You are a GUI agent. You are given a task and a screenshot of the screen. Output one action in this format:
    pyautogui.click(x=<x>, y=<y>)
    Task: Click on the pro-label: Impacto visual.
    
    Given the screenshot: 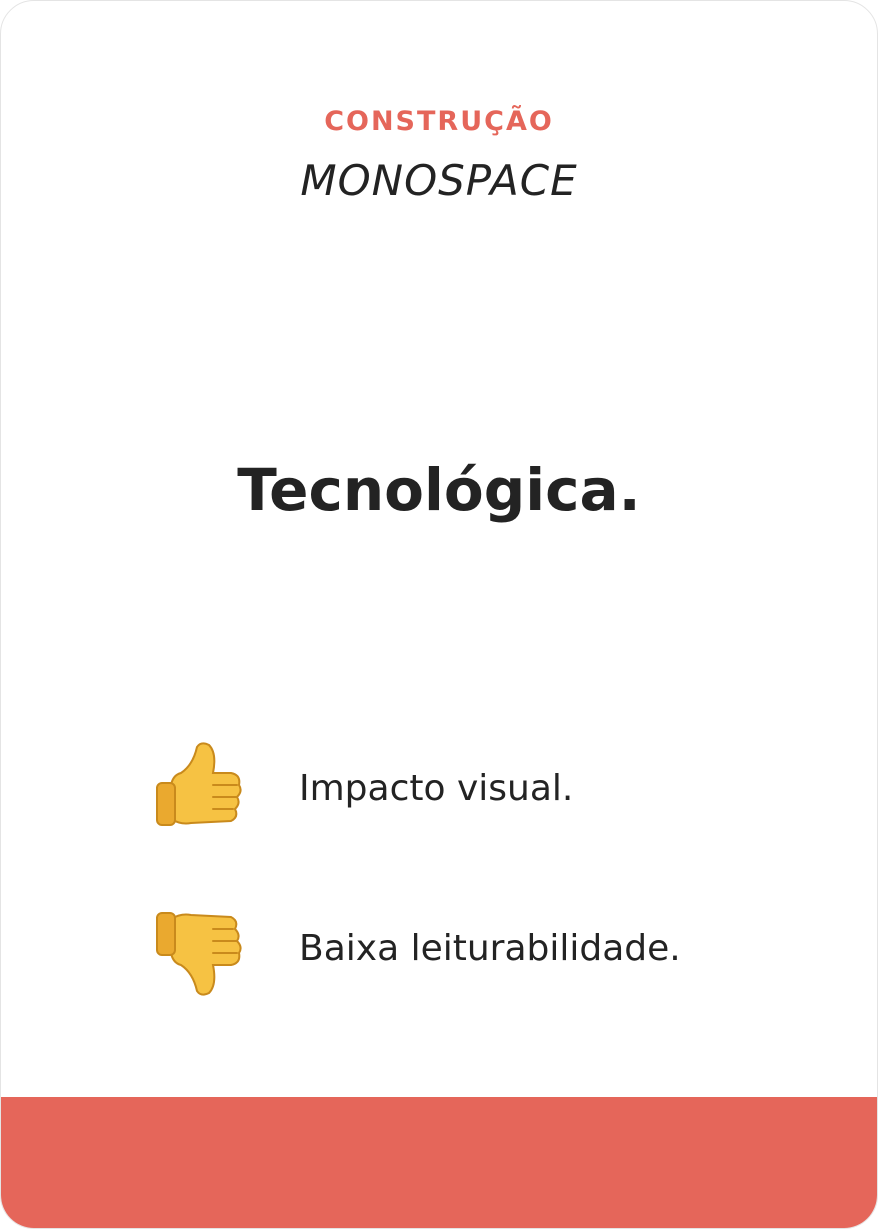 What is the action you would take?
    pyautogui.click(x=436, y=788)
    